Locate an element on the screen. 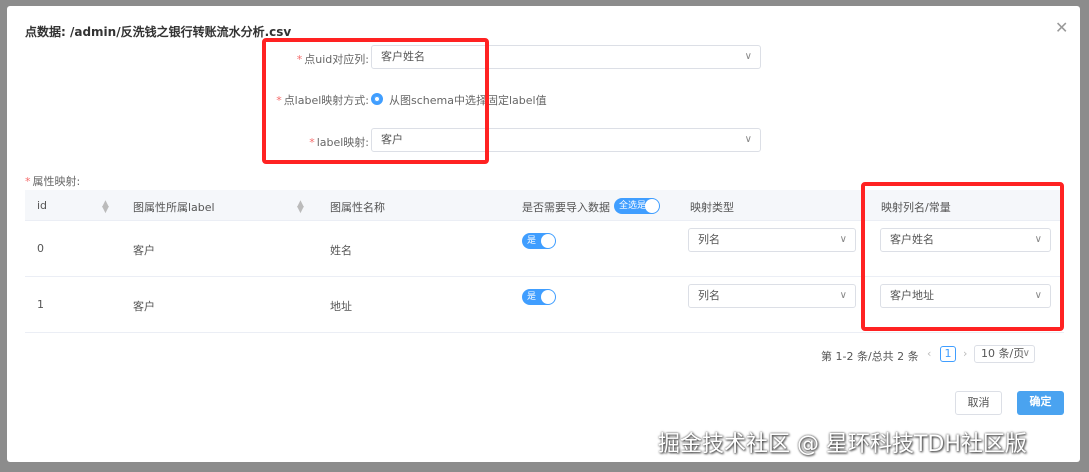 This screenshot has height=472, width=1089. cell-id: 0 is located at coordinates (40, 248).